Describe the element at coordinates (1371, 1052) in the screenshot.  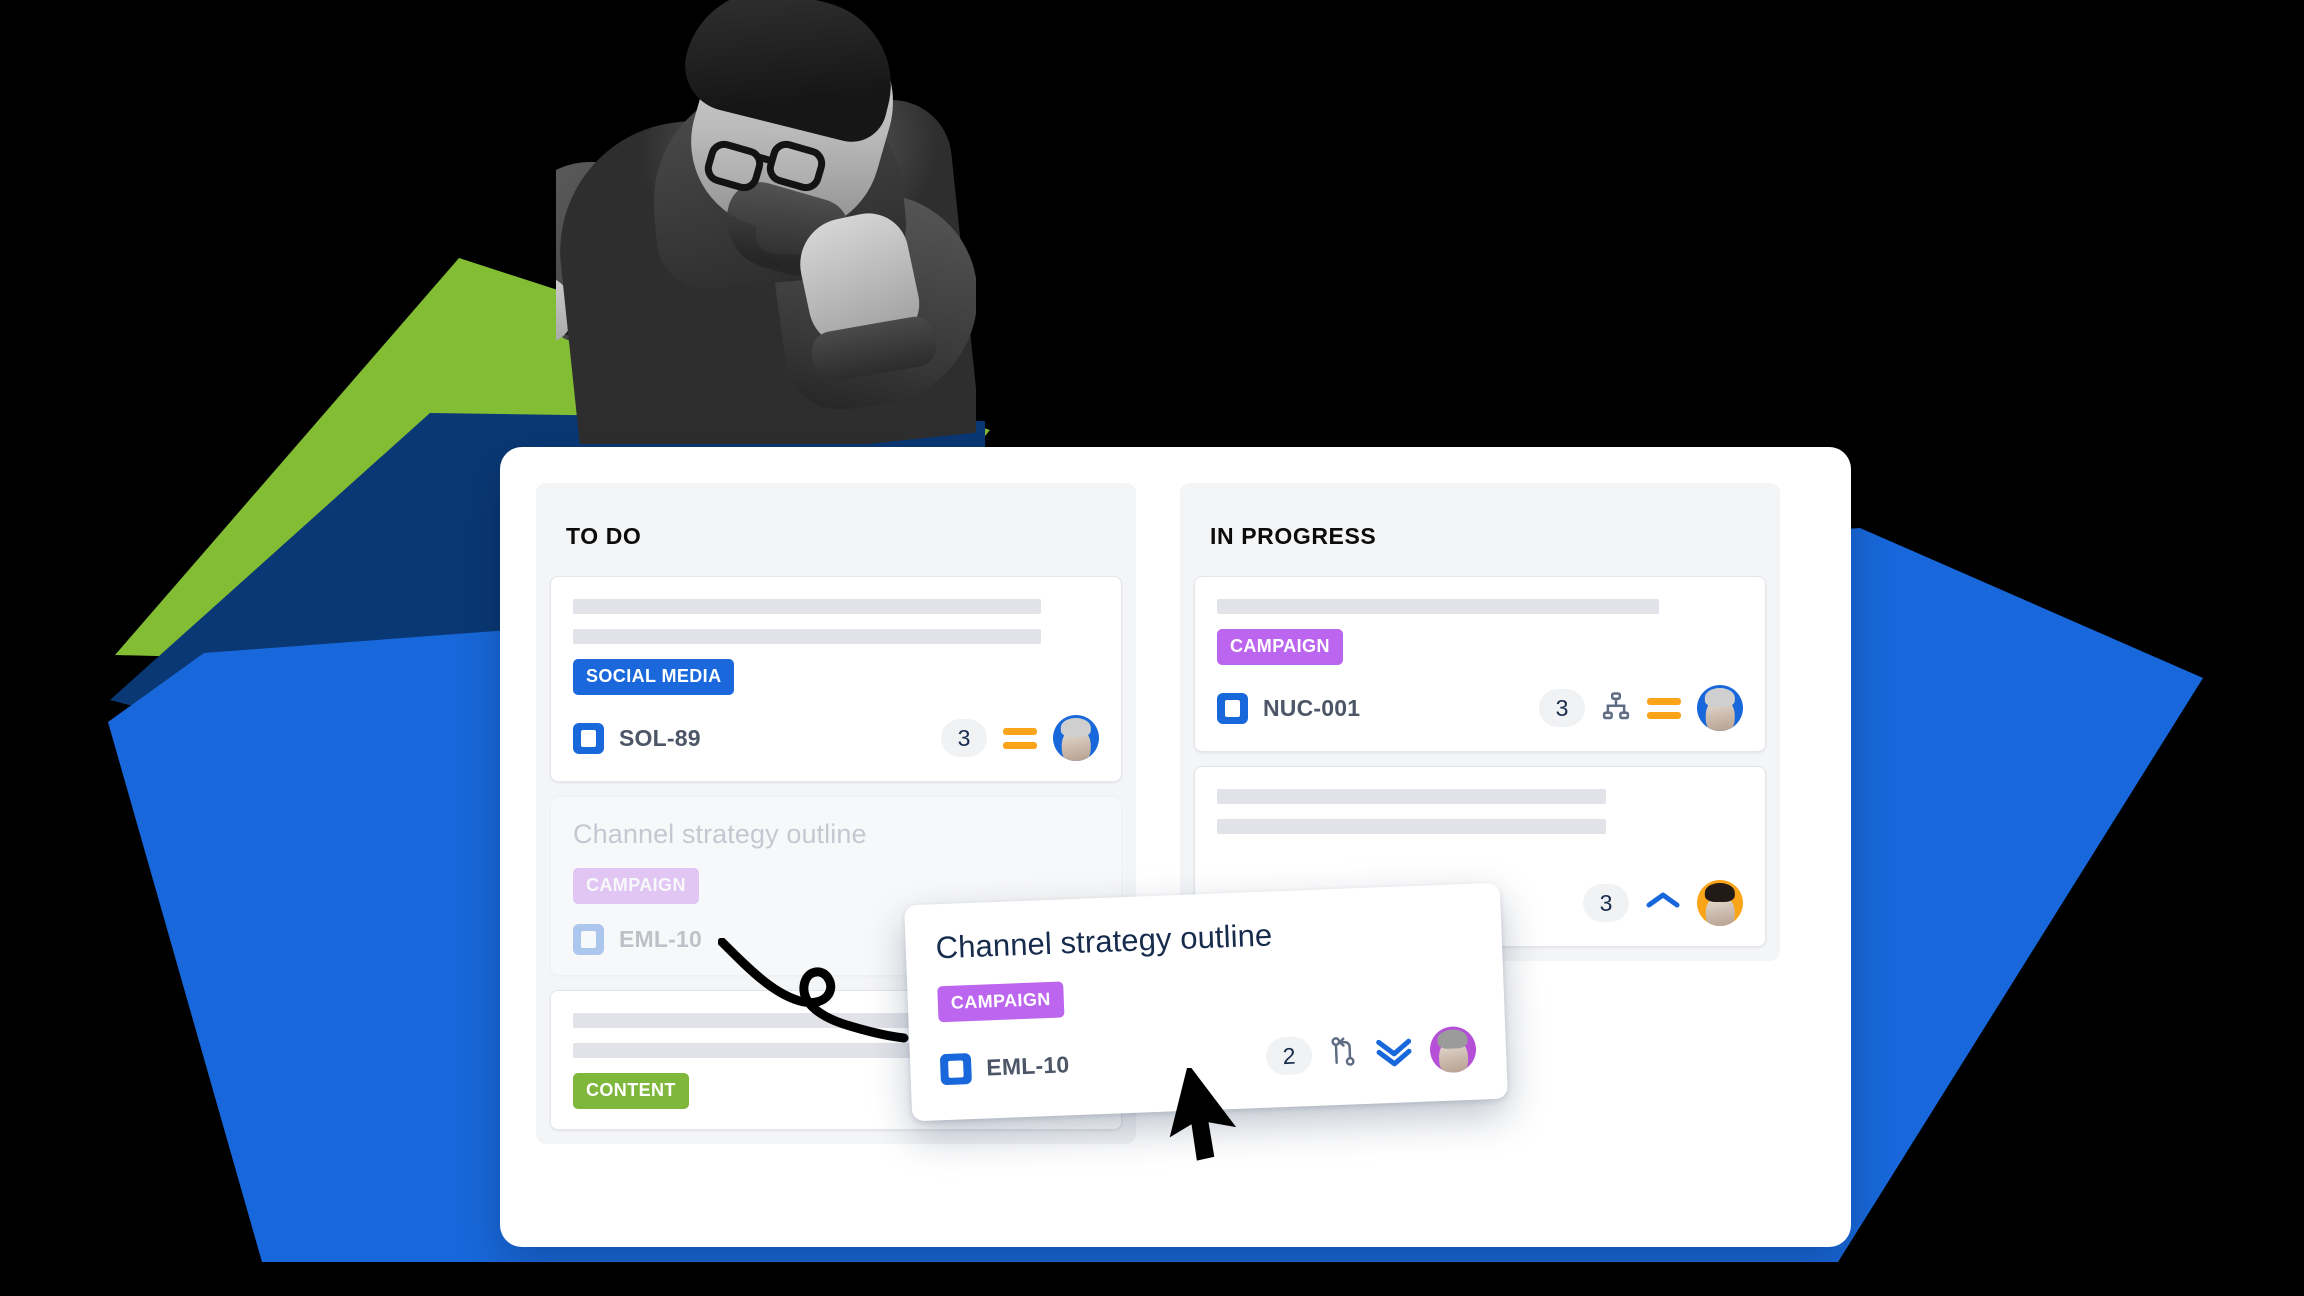
I see `card-meta: 2` at that location.